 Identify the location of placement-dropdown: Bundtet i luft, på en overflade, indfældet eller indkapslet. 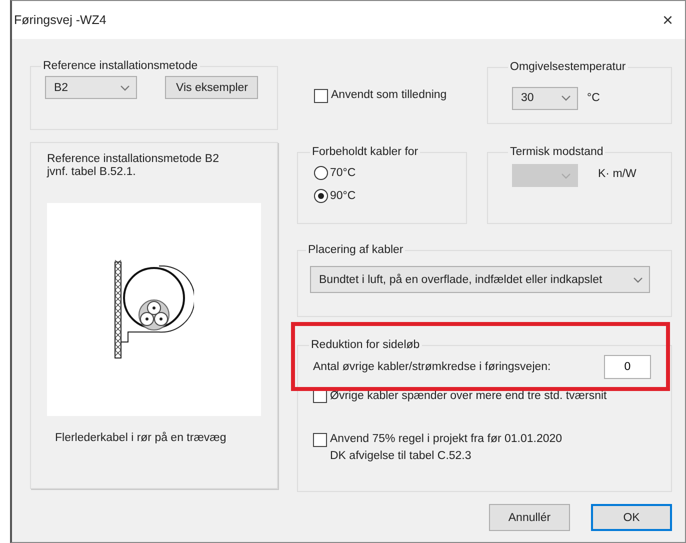
(480, 279).